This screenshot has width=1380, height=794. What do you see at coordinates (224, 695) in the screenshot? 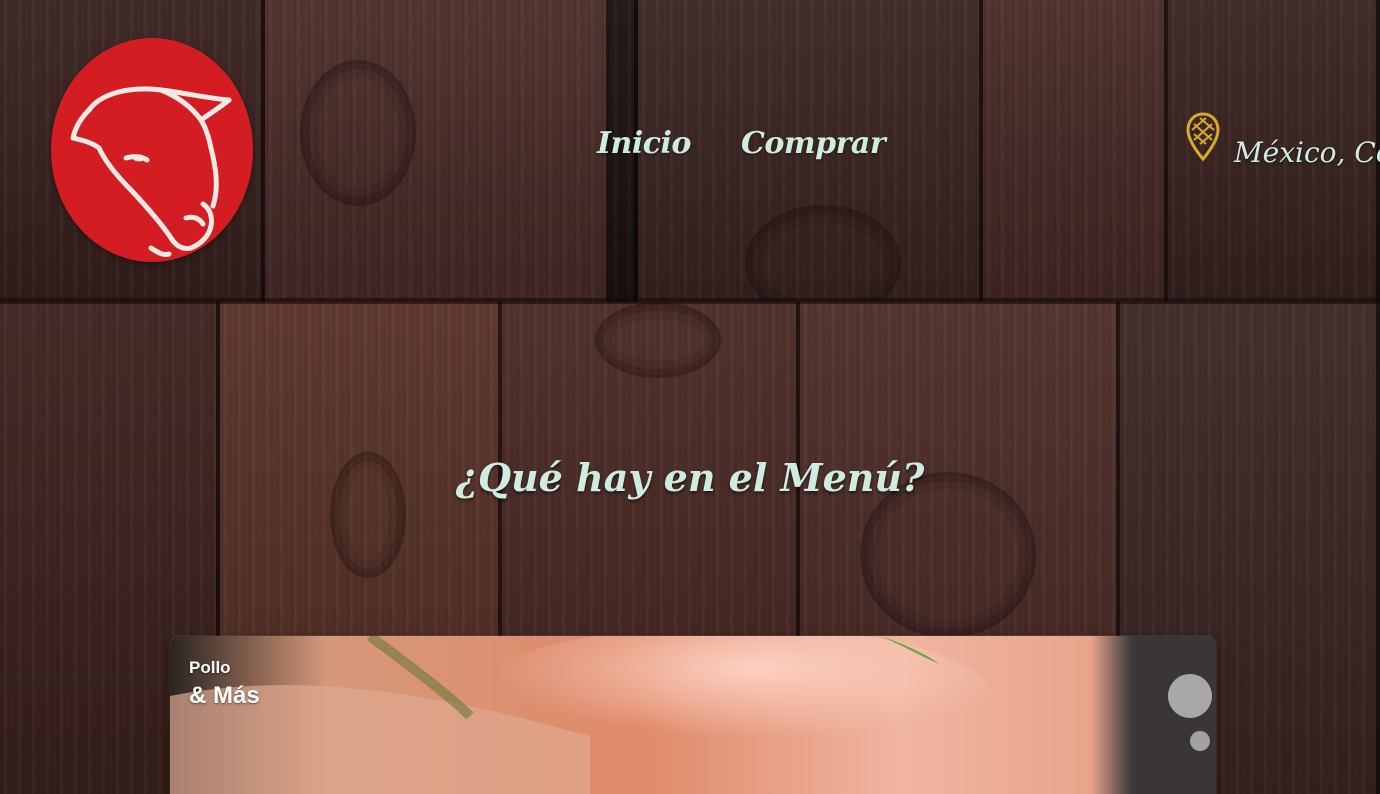
I see `card-label-bottom: & Más` at bounding box center [224, 695].